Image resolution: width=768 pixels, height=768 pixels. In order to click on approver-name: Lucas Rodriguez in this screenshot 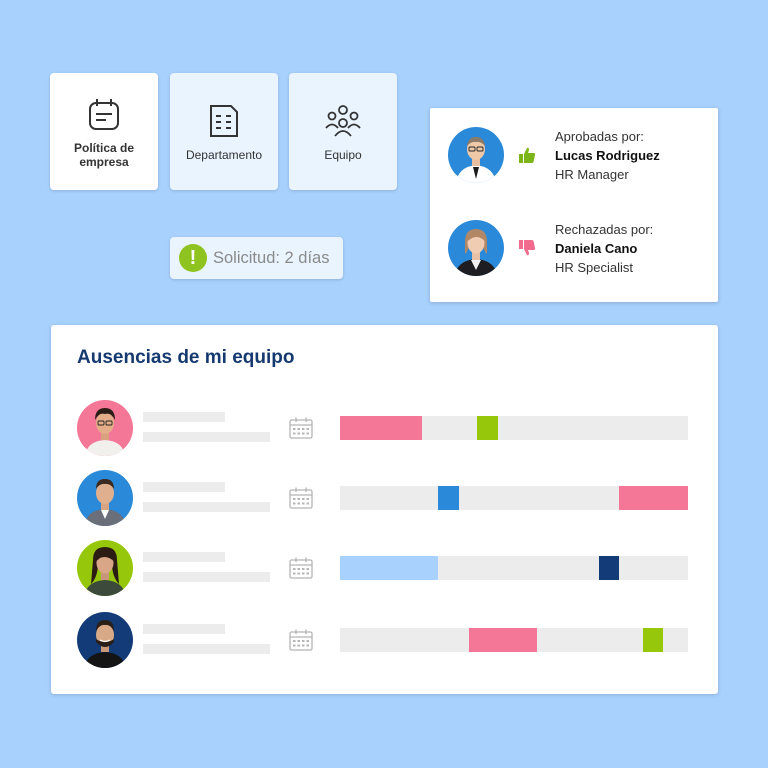, I will do `click(607, 155)`.